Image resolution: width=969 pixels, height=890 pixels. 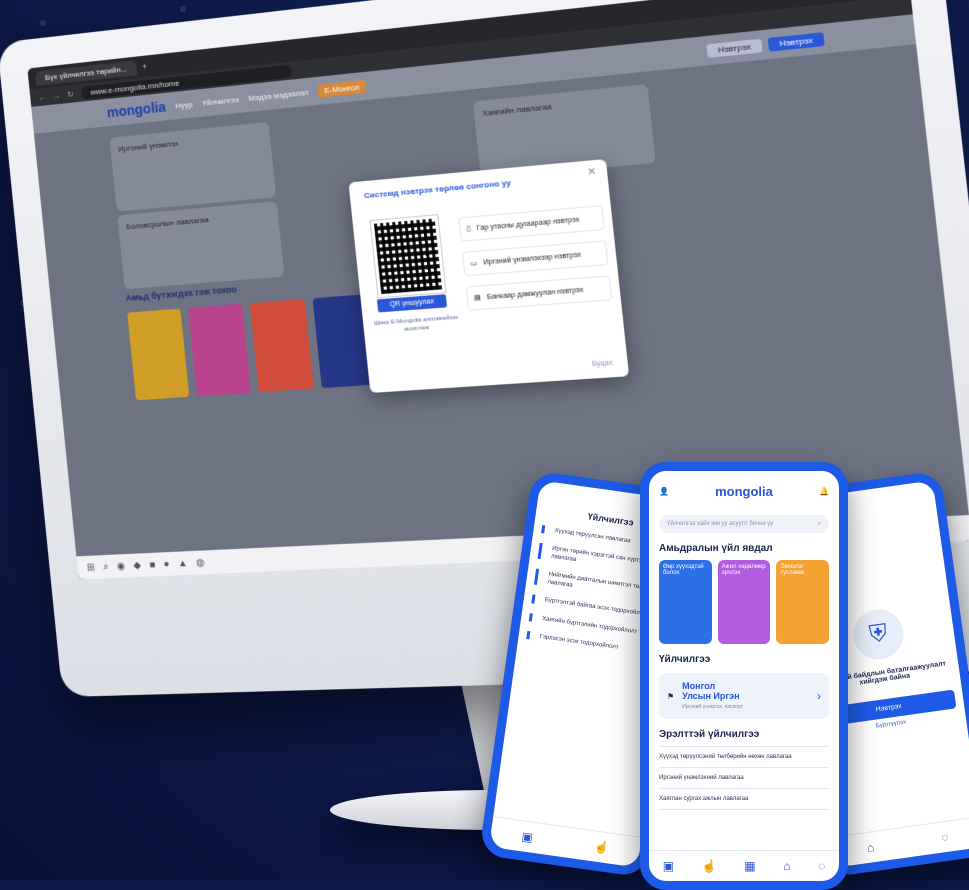 I want to click on phone-bottom-nav: ⌂ ◌, so click(x=900, y=842).